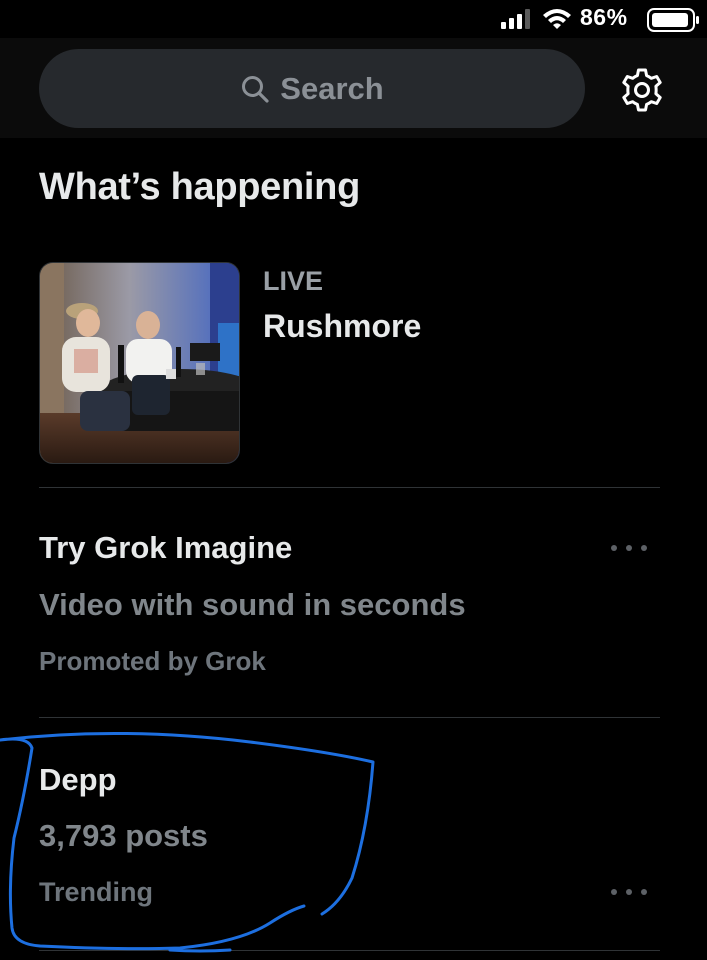 The image size is (707, 960). What do you see at coordinates (353, 19) in the screenshot?
I see `status-bar: 86%` at bounding box center [353, 19].